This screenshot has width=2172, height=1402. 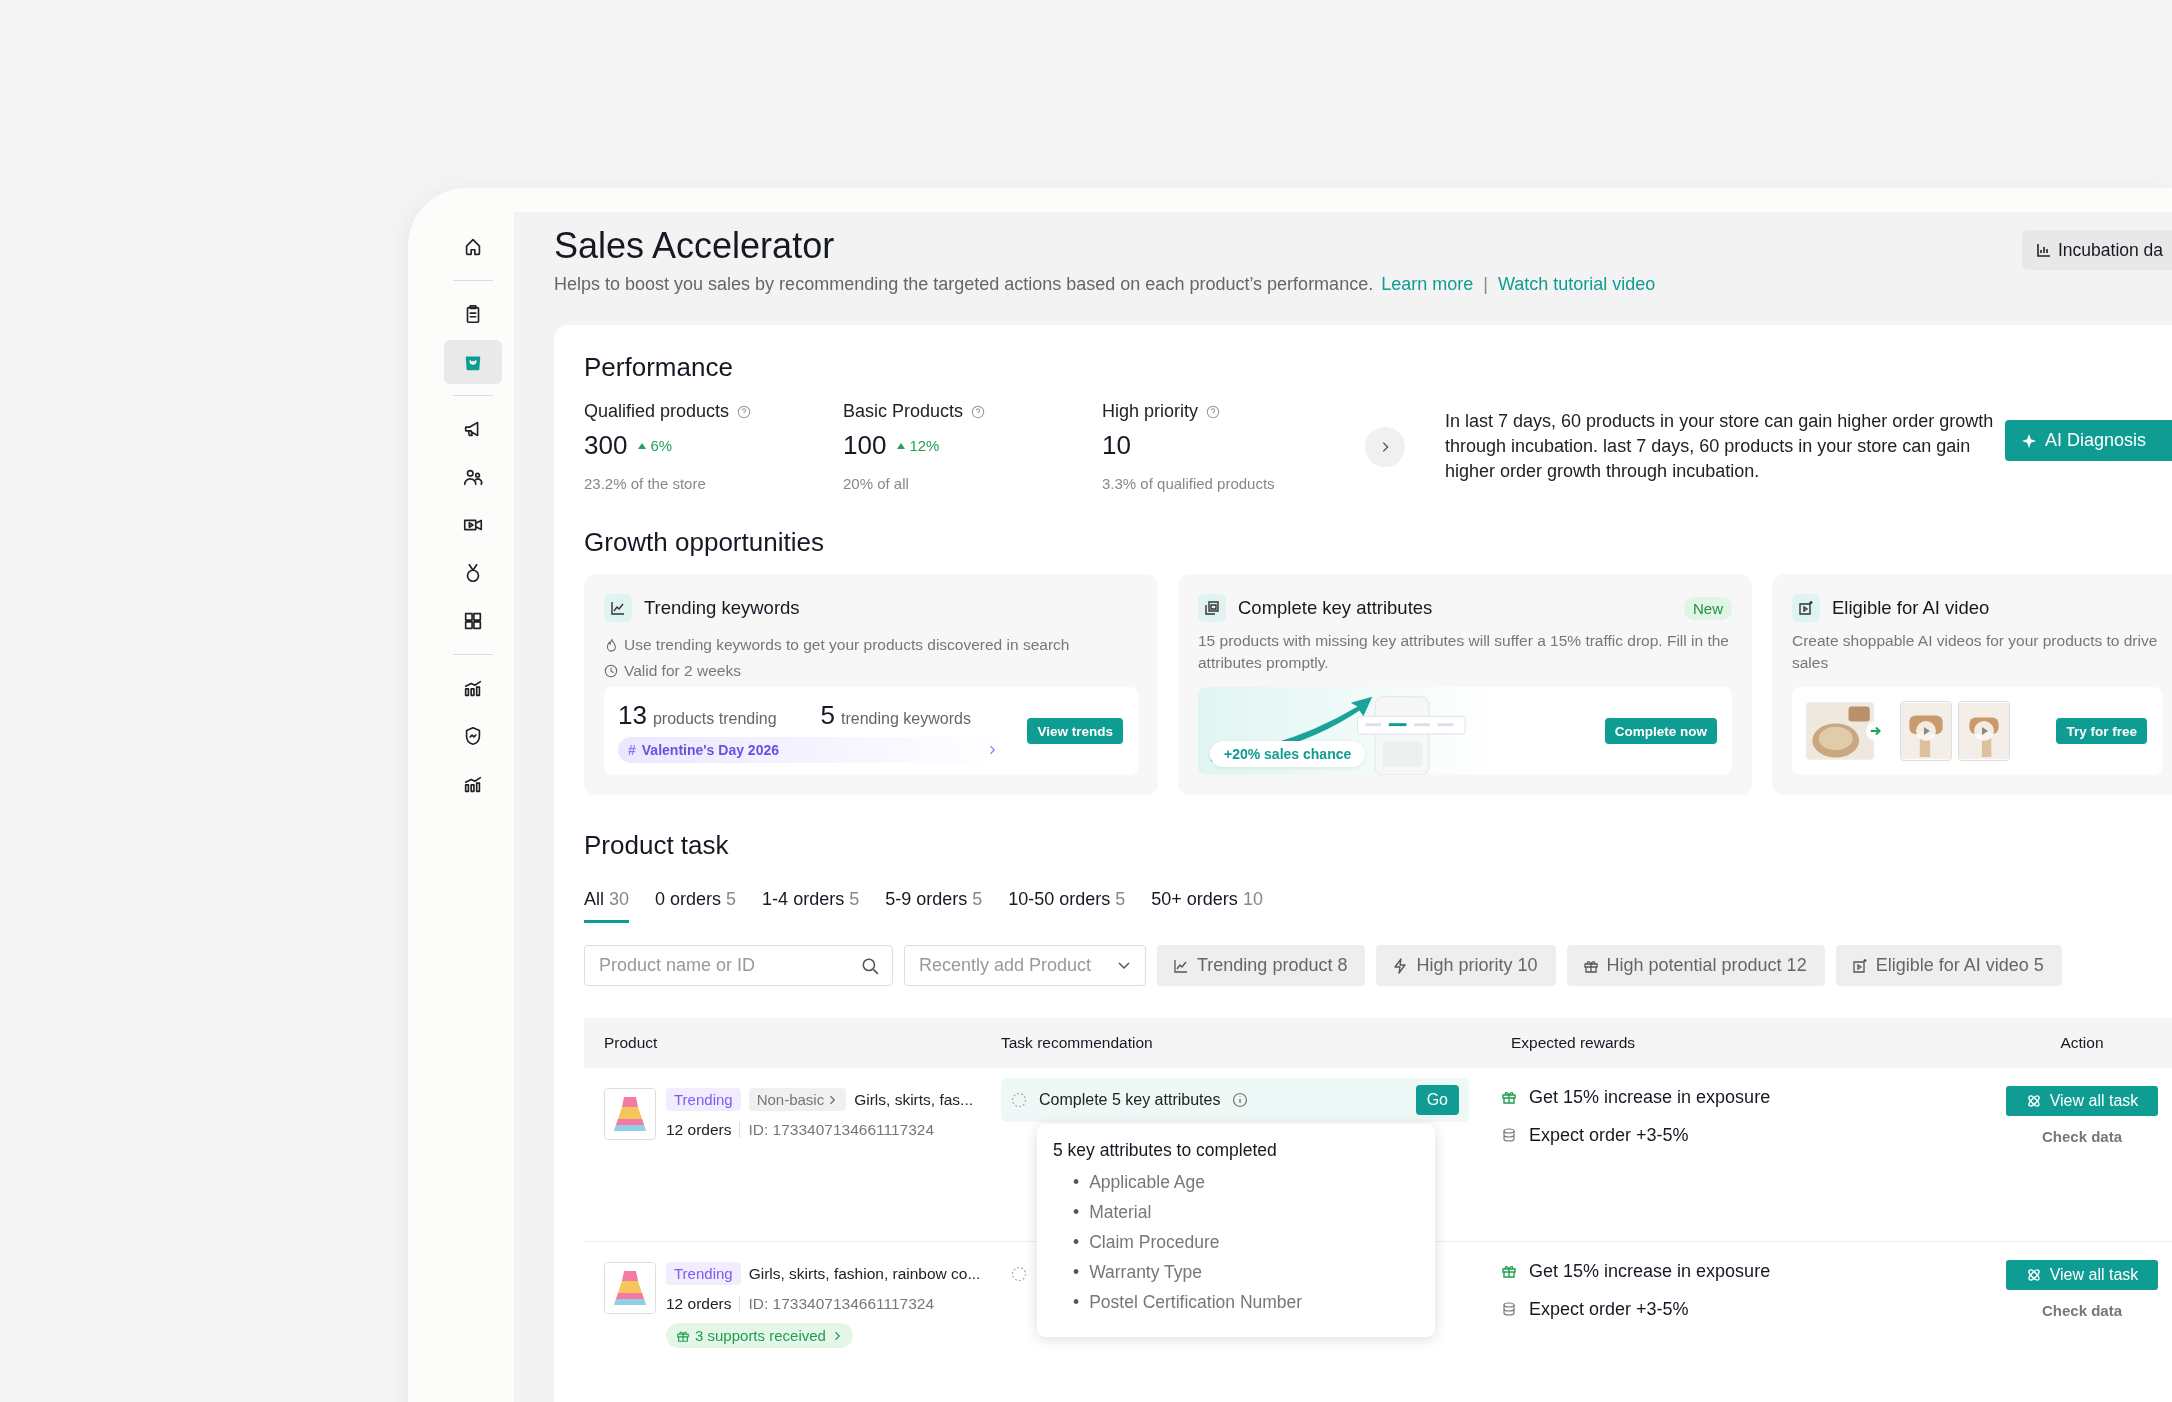 I want to click on tutorial-link: Watch tutorial video, so click(x=1576, y=284).